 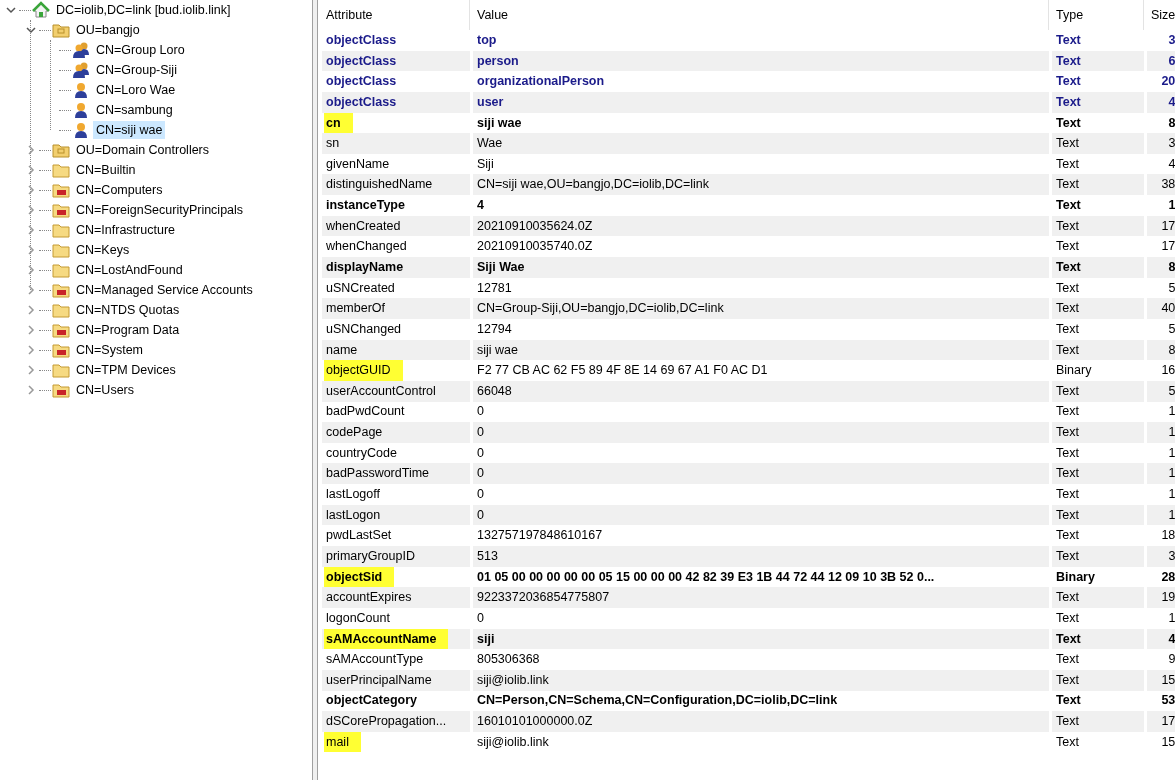 What do you see at coordinates (342, 350) in the screenshot?
I see `attribute-name: name` at bounding box center [342, 350].